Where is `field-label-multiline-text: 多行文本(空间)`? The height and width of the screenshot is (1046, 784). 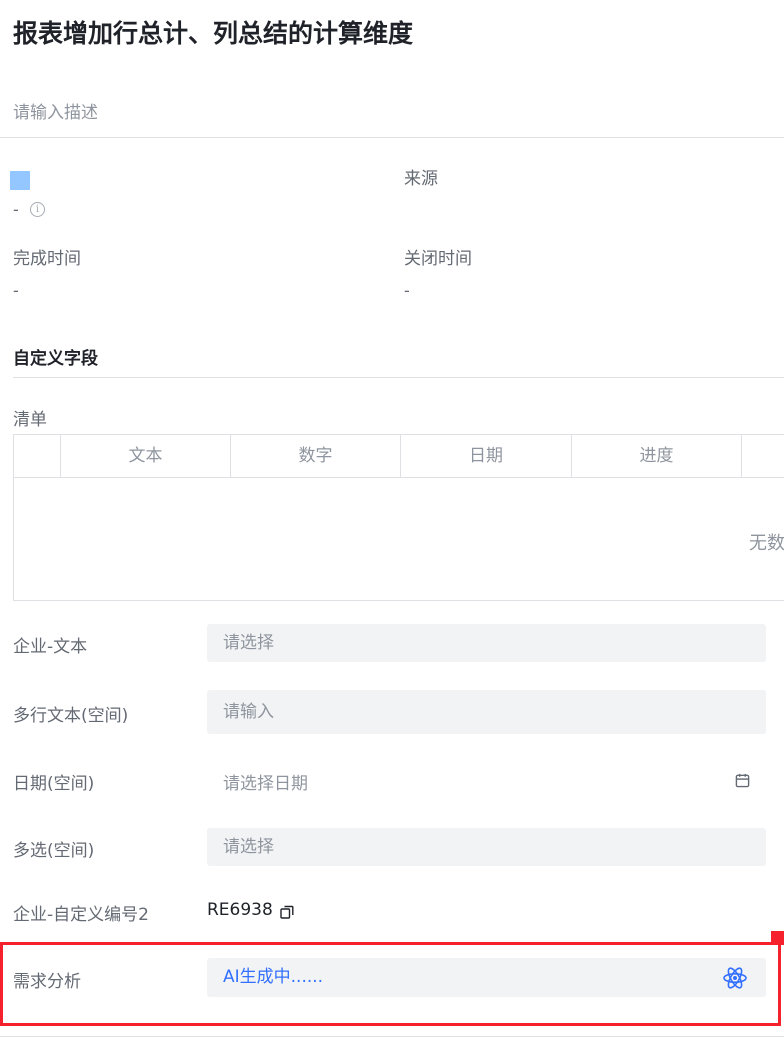 field-label-multiline-text: 多行文本(空间) is located at coordinates (71, 716).